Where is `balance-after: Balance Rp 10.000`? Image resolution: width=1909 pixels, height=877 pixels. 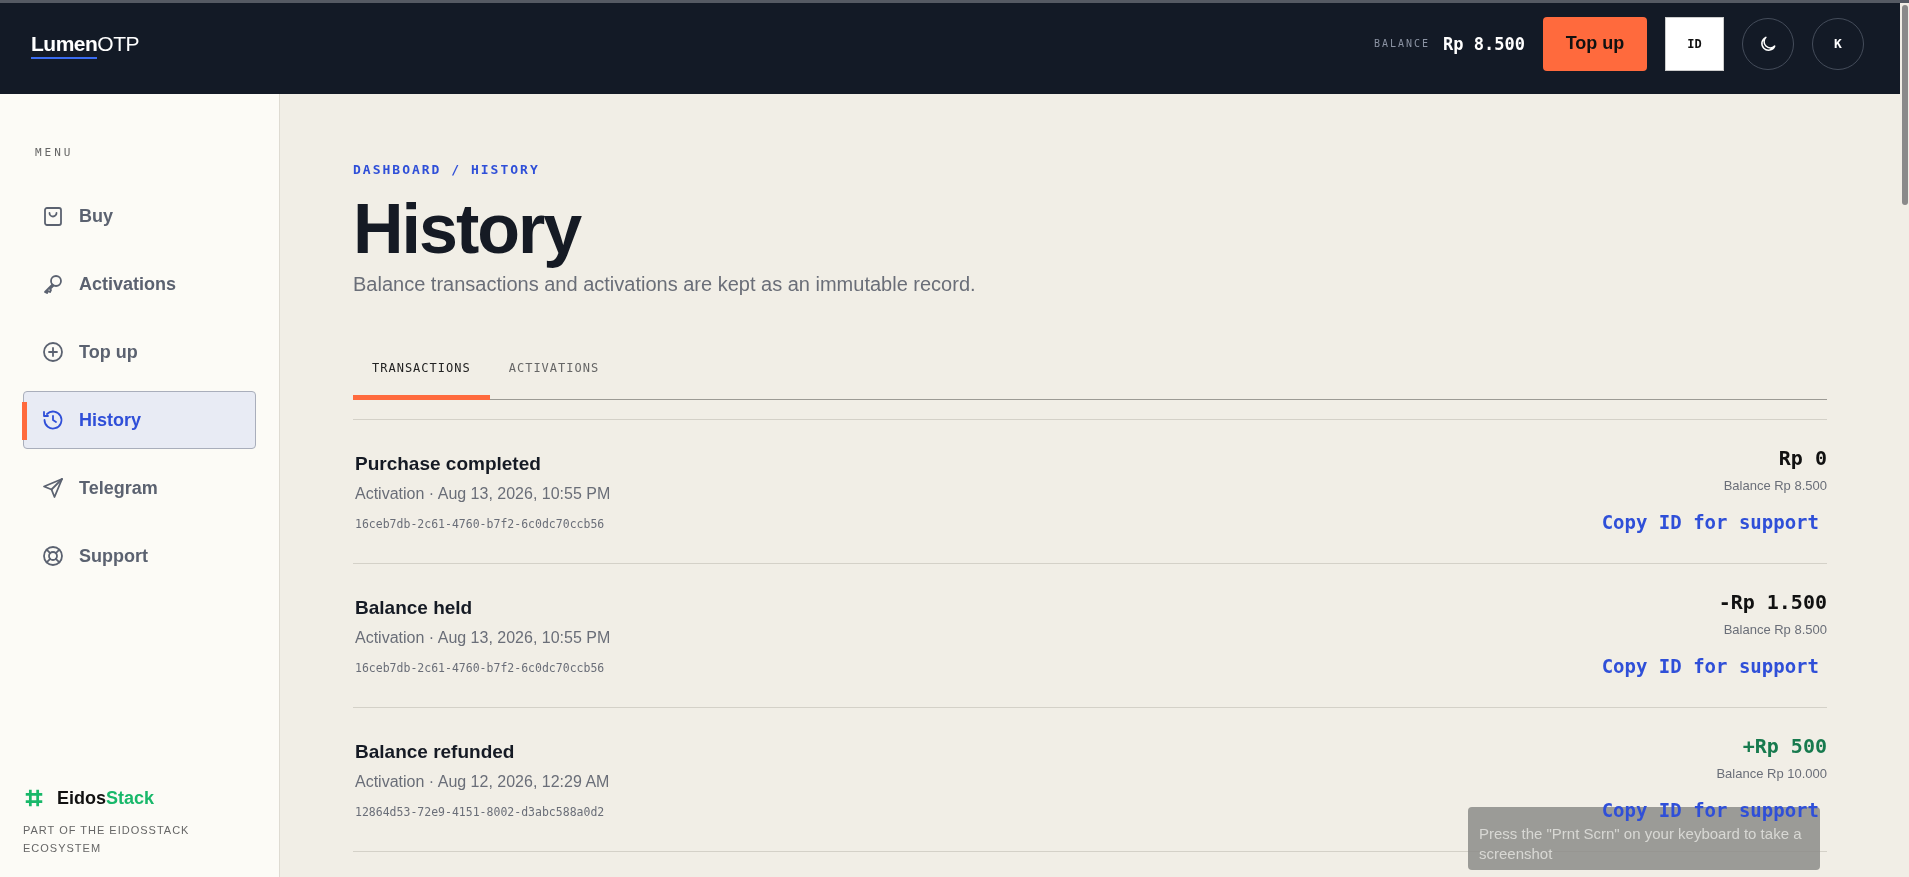
balance-after: Balance Rp 10.000 is located at coordinates (1771, 773).